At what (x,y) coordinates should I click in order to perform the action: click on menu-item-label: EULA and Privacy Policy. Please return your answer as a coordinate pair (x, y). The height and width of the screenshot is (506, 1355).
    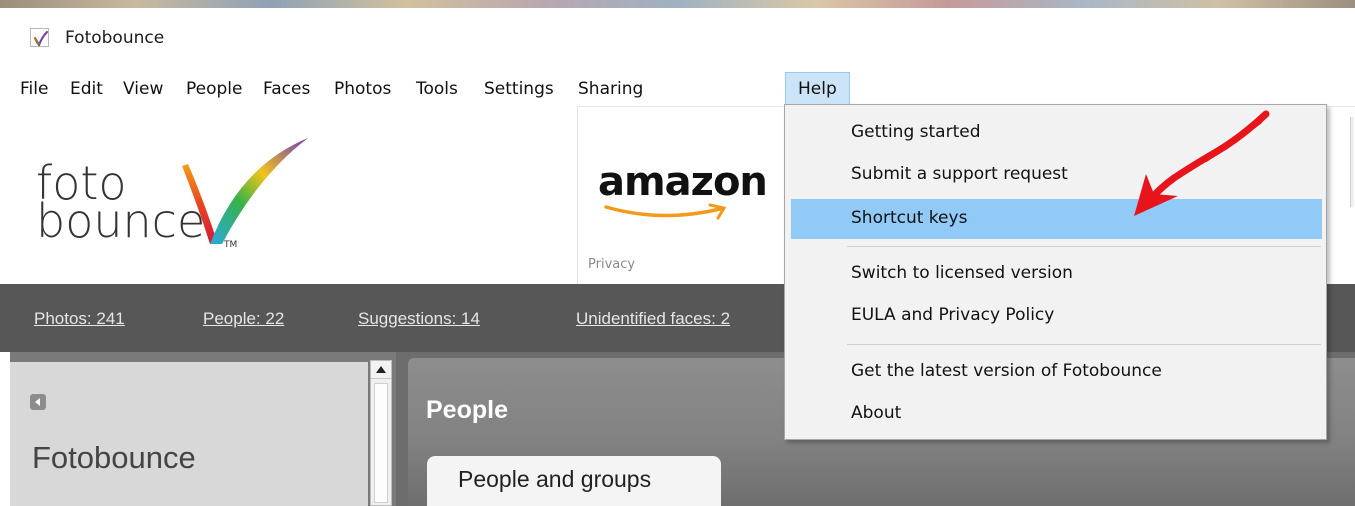
    Looking at the image, I should click on (953, 315).